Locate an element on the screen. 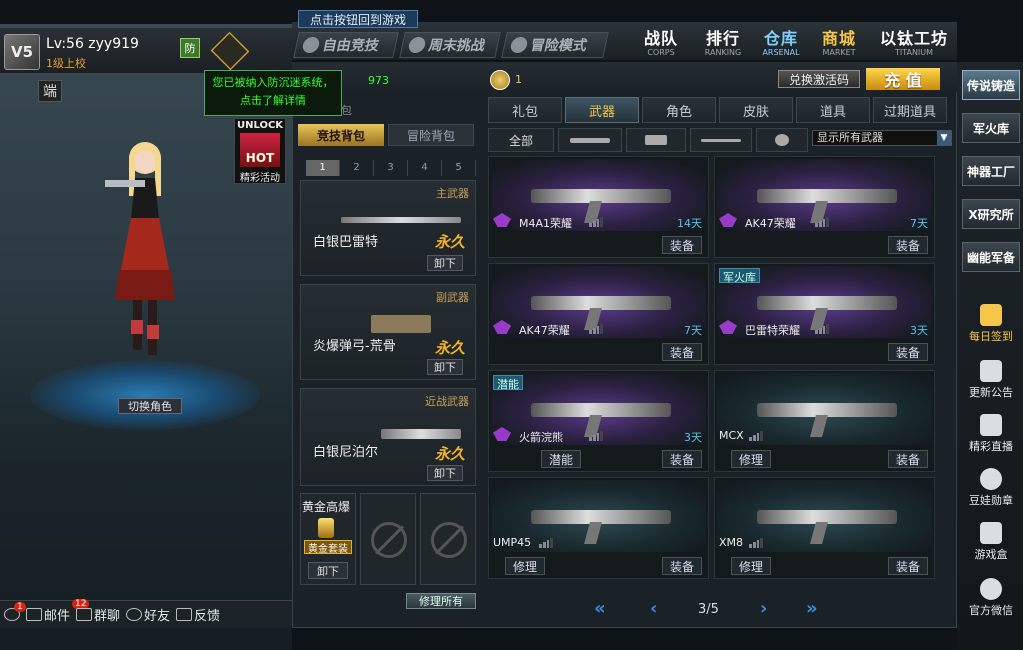 This screenshot has height=650, width=1023. group-chat-button: 群聊 is located at coordinates (98, 614).